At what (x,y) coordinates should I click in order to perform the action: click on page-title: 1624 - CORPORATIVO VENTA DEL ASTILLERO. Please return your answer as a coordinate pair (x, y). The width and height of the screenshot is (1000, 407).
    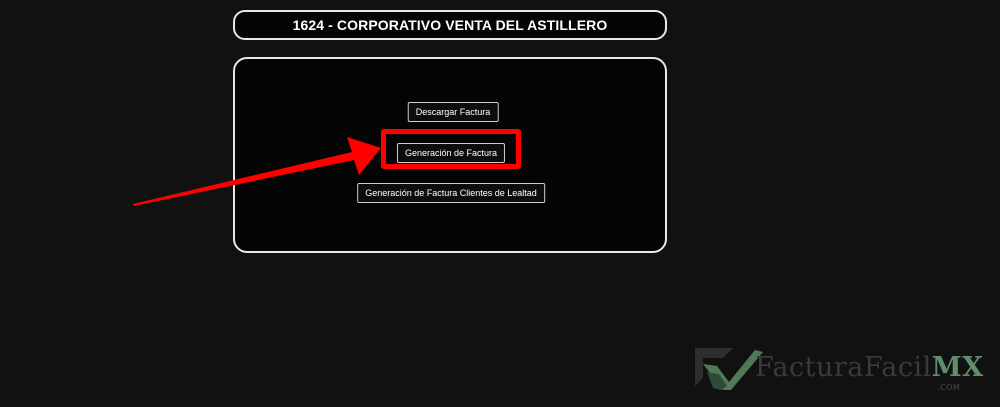
    Looking at the image, I should click on (450, 25).